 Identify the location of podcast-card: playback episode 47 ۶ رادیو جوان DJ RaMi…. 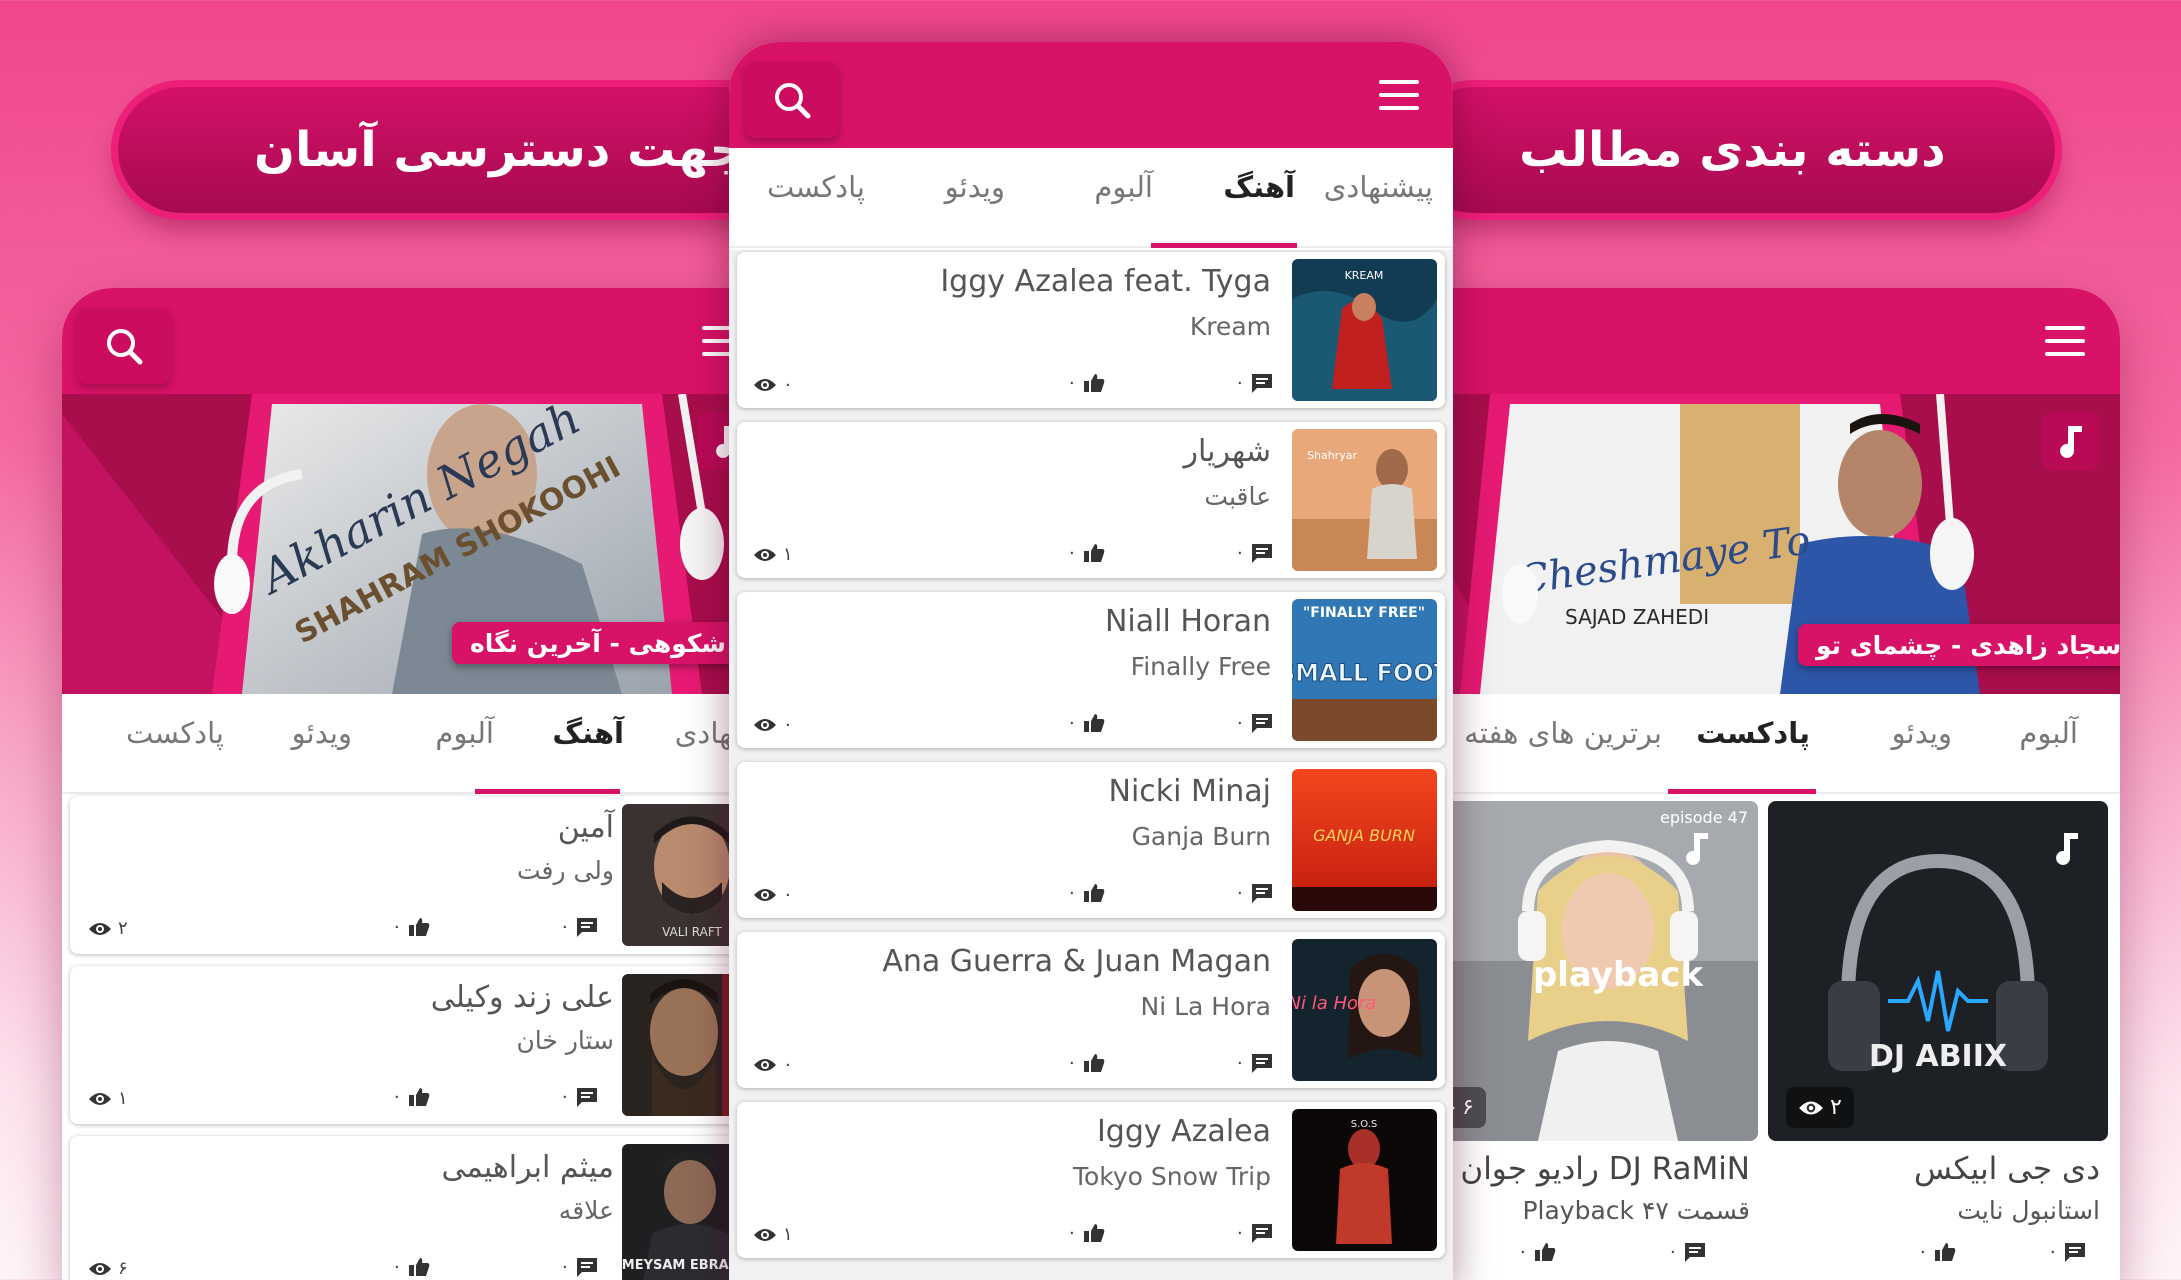
(1588, 1031).